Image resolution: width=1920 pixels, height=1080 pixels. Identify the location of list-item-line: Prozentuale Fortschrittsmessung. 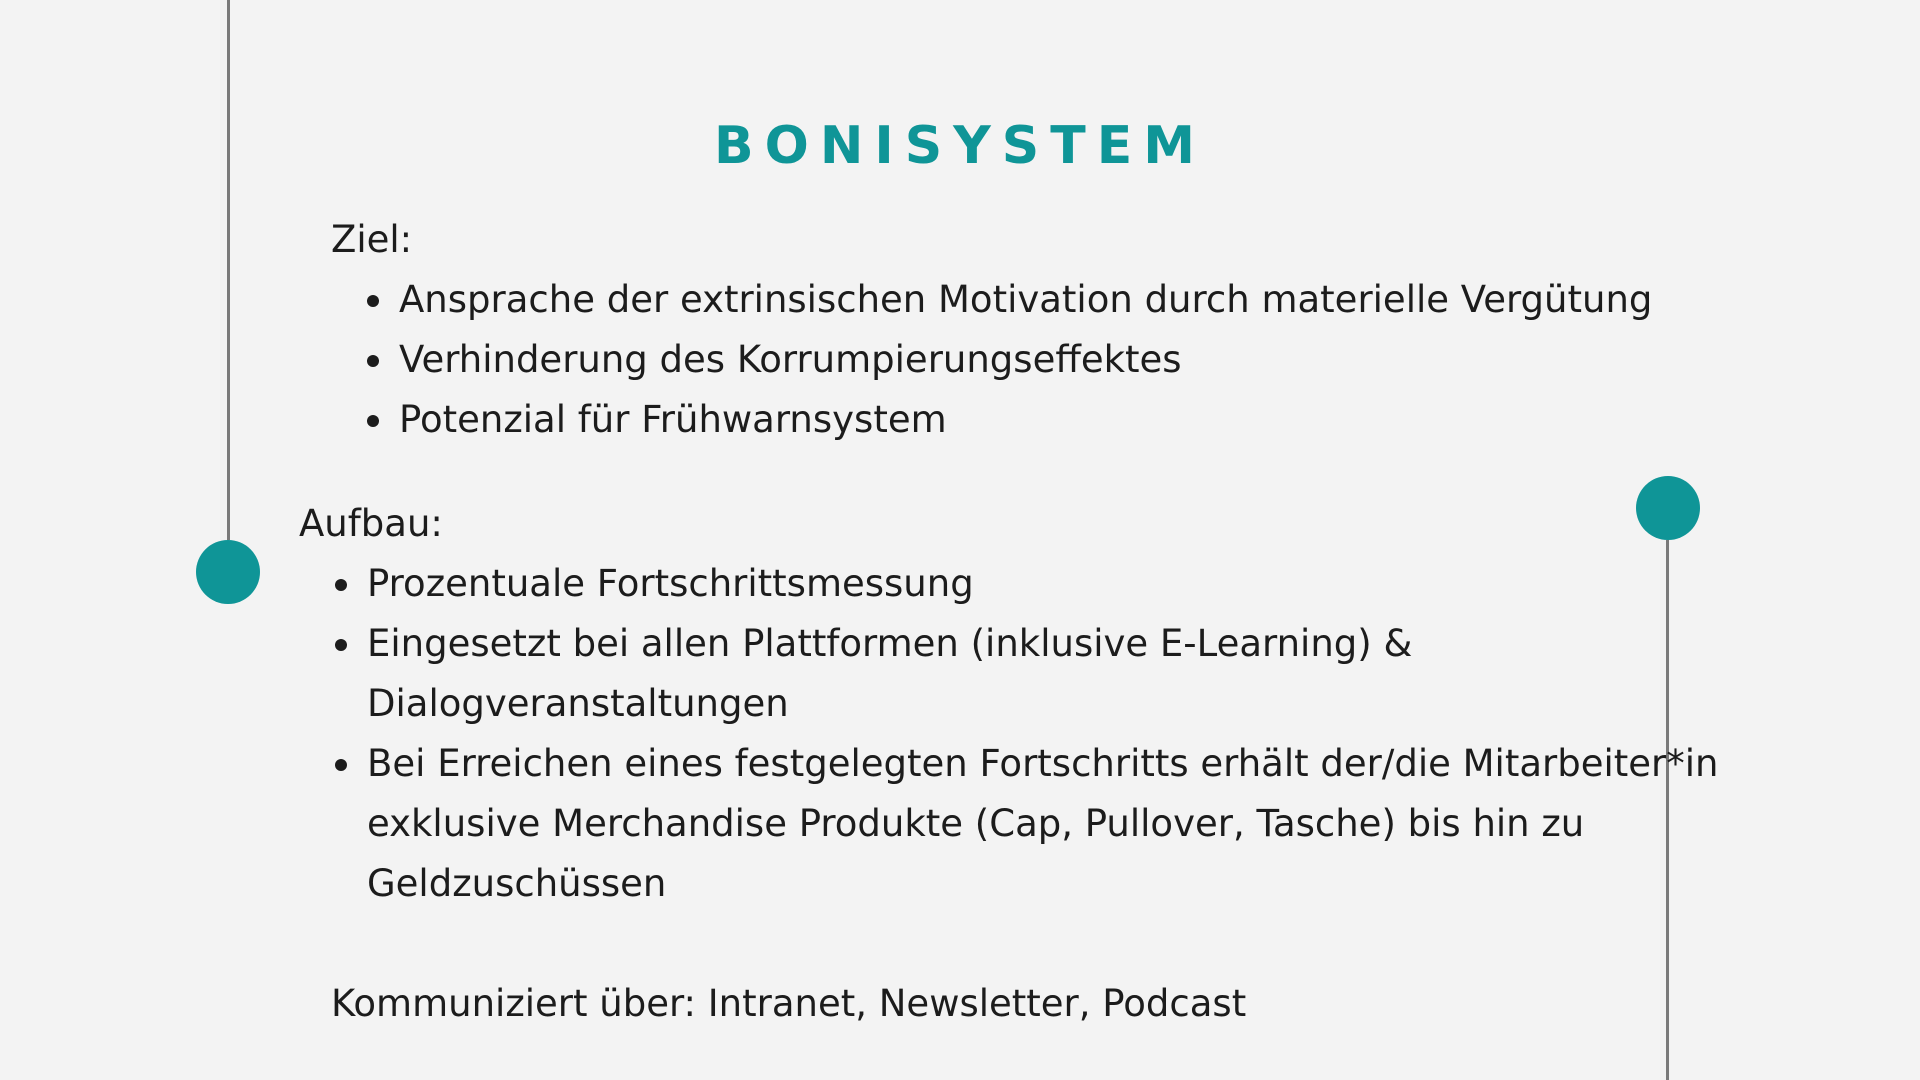
(670, 583).